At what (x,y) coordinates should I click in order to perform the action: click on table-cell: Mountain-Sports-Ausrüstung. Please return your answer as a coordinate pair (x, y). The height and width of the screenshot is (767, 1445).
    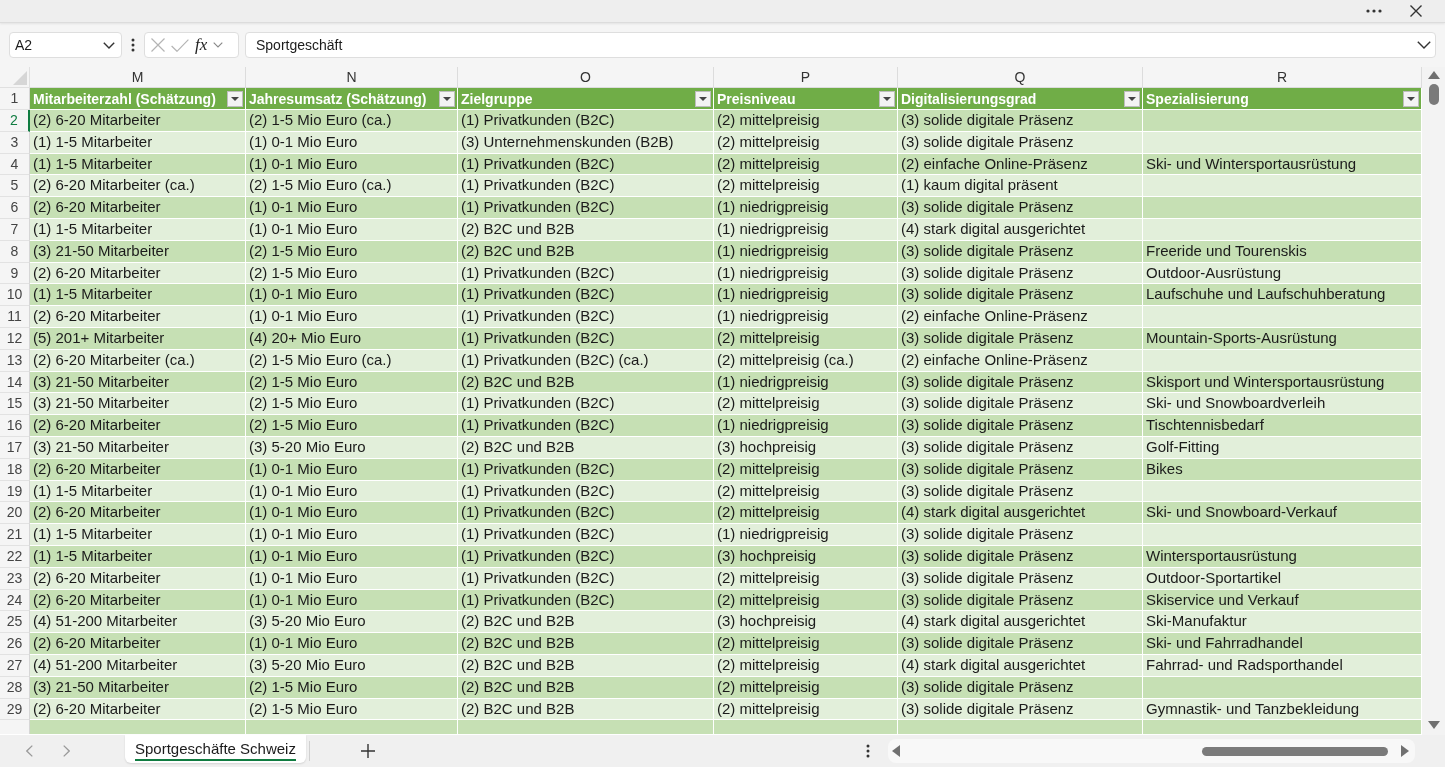
    Looking at the image, I should click on (1282, 338).